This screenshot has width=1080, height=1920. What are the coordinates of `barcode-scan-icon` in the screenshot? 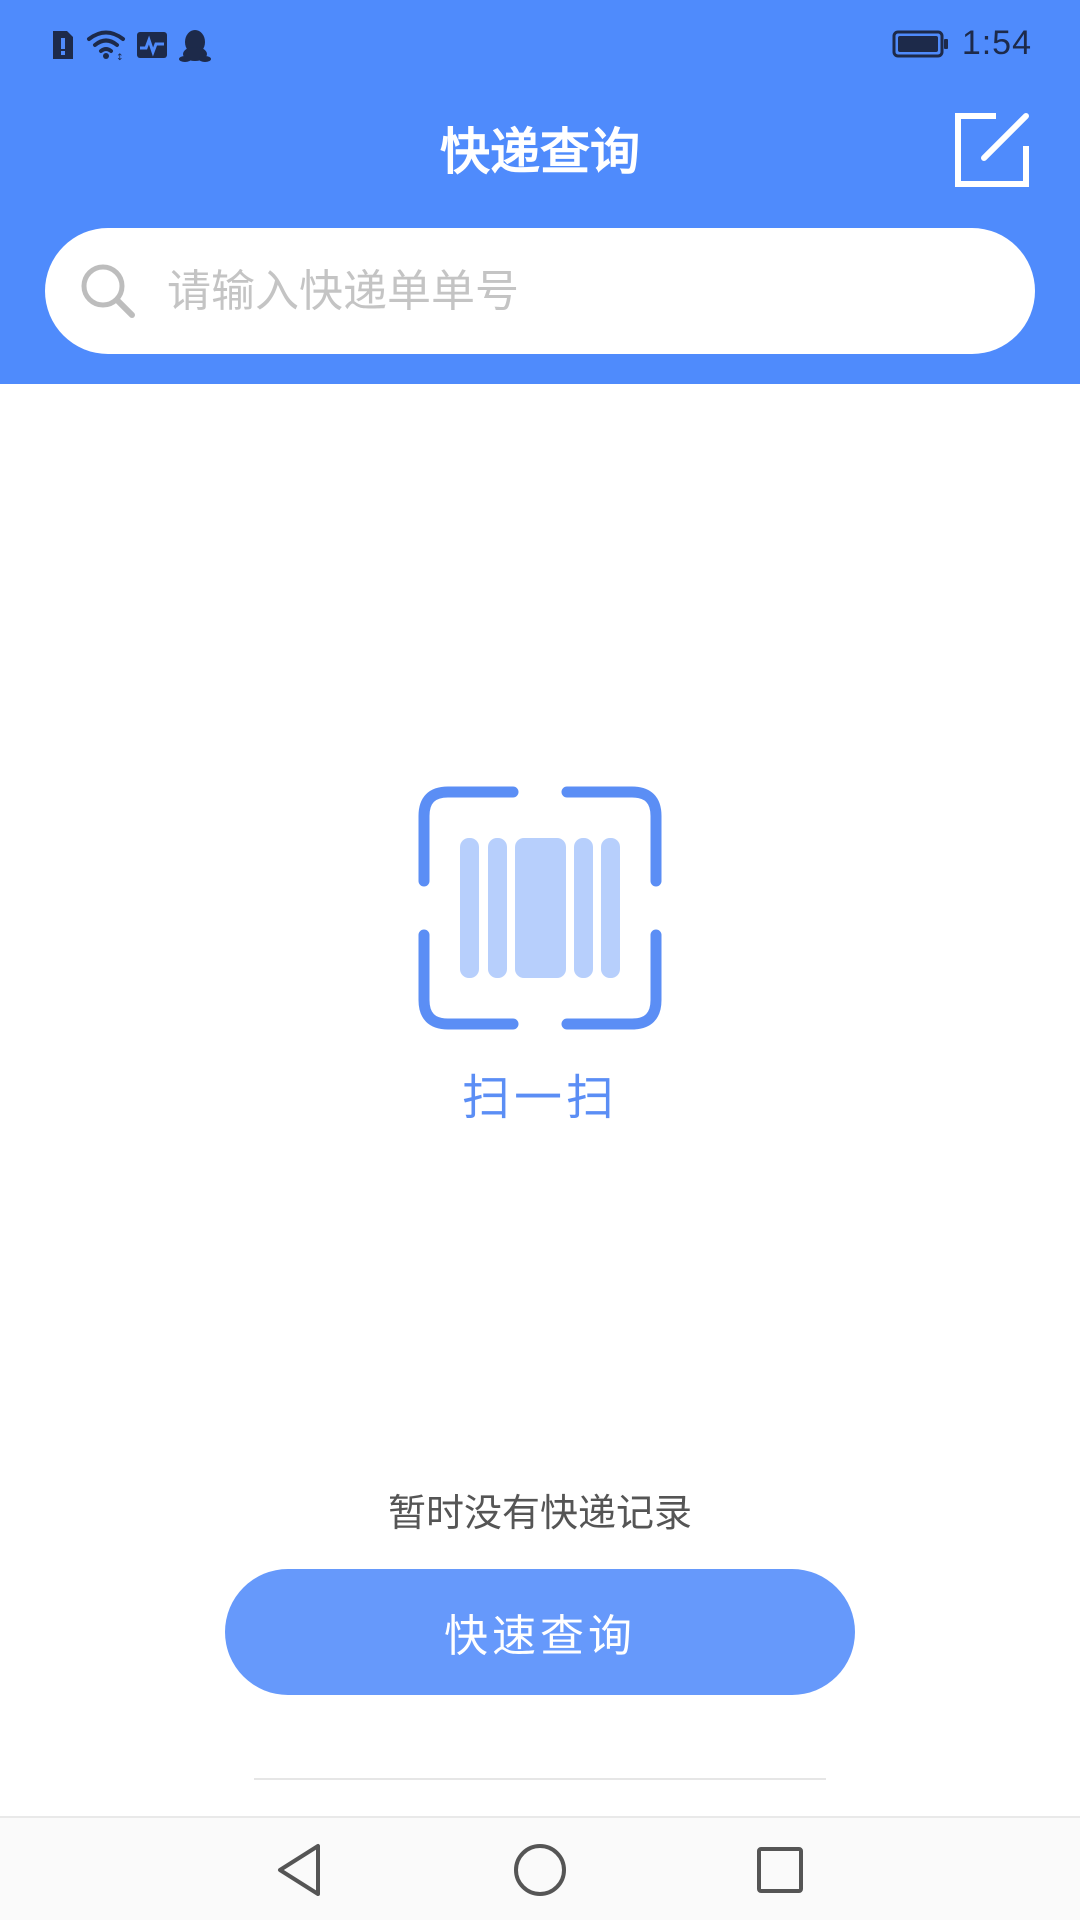 It's located at (540, 908).